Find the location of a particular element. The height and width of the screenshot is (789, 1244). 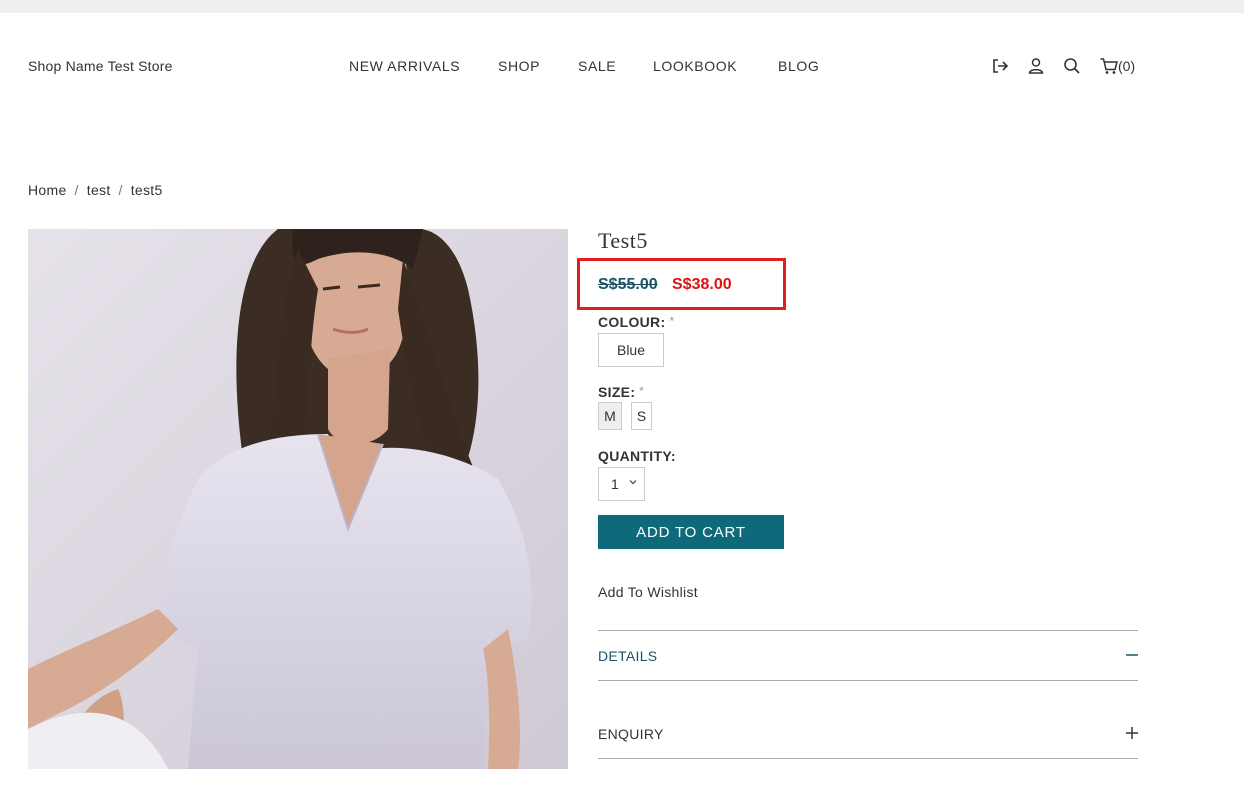

user-icon is located at coordinates (1036, 66).